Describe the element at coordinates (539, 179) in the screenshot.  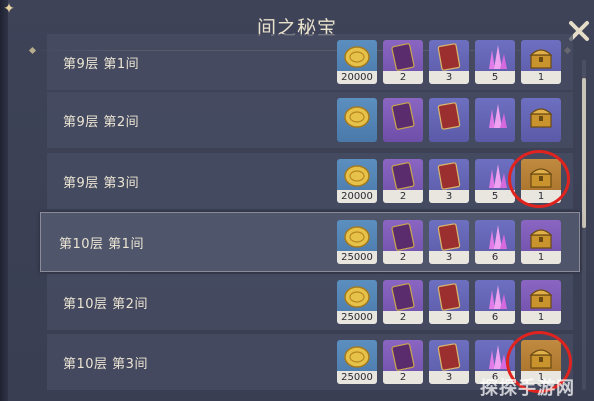
I see `highlight-ring` at that location.